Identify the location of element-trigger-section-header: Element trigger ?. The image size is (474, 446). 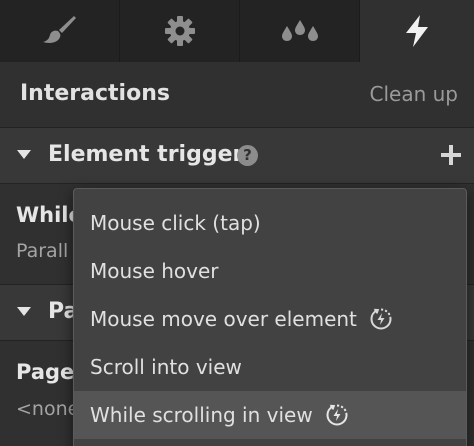
(237, 156).